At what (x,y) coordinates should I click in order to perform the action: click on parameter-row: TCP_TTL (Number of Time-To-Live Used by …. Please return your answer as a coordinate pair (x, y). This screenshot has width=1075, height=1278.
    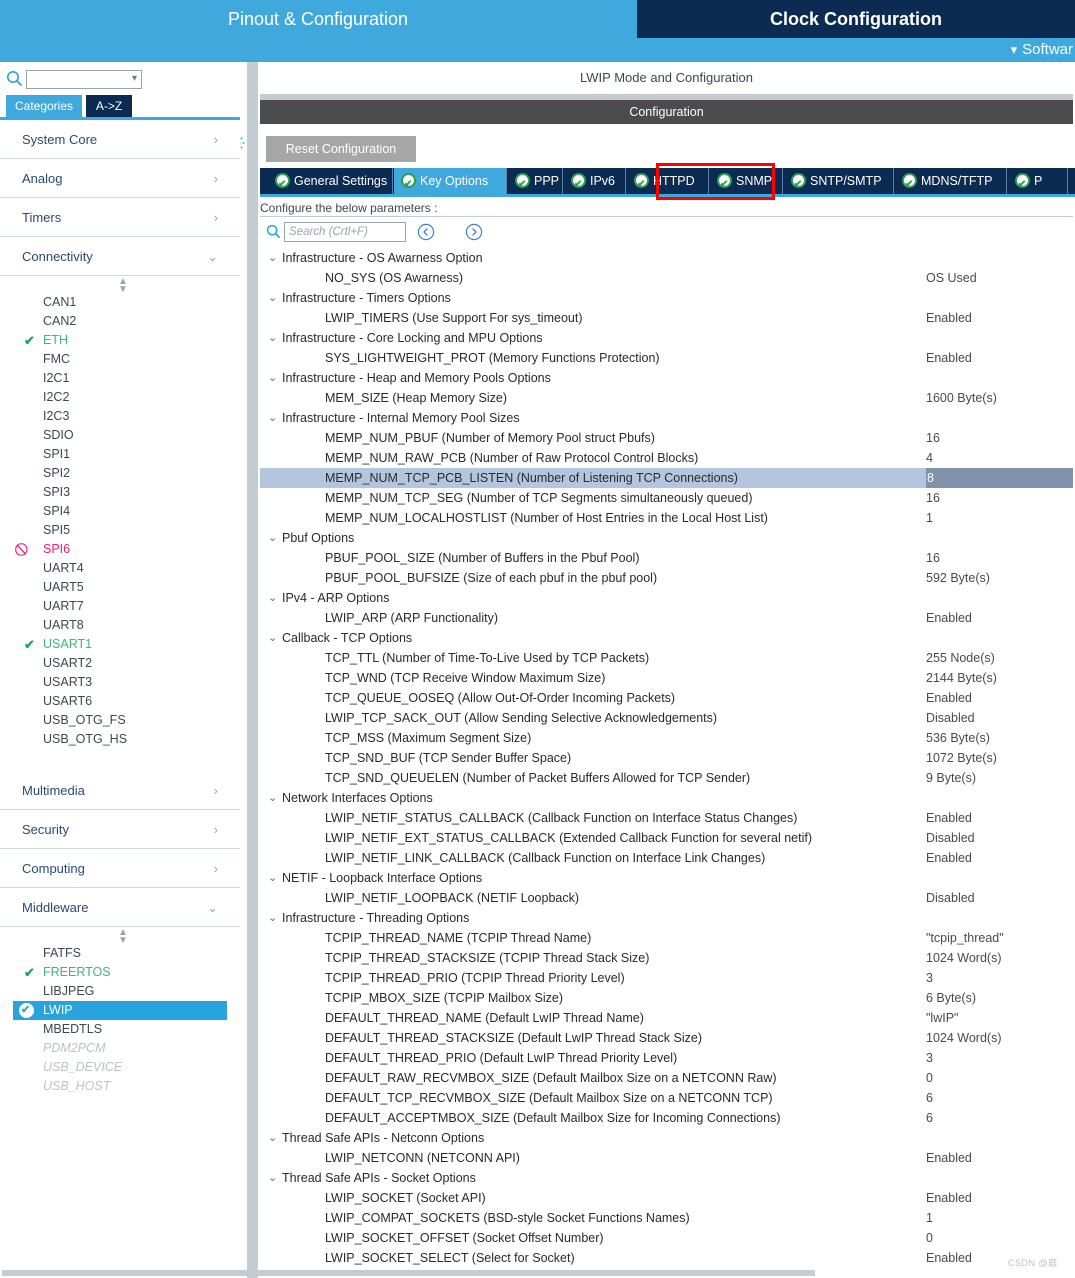
    Looking at the image, I should click on (666, 658).